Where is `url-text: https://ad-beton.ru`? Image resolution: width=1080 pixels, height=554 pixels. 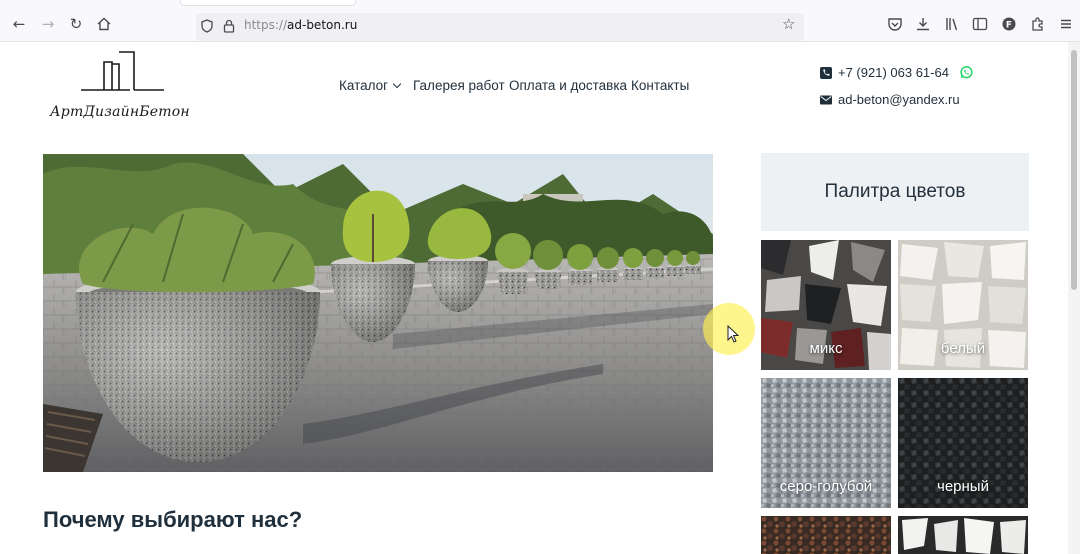
url-text: https://ad-beton.ru is located at coordinates (300, 25).